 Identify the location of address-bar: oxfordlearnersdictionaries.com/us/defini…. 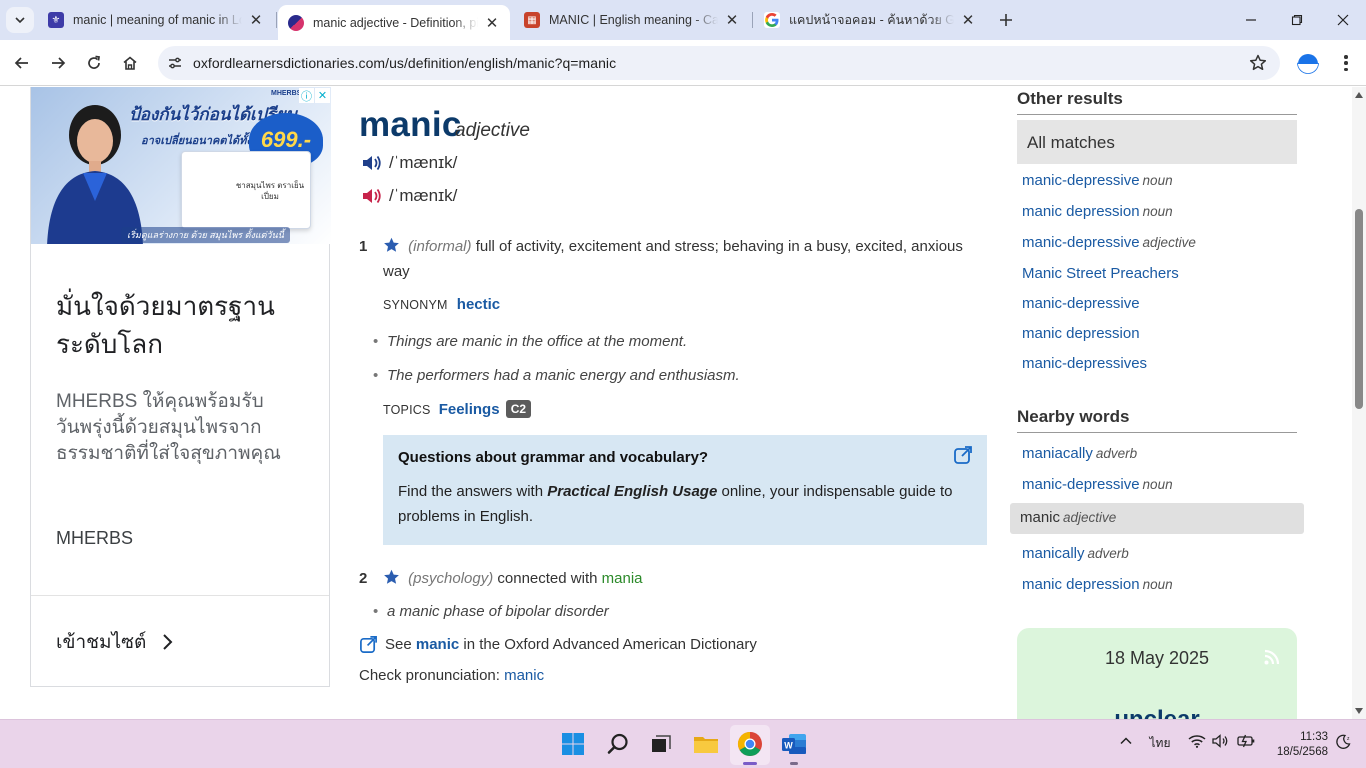
(719, 63).